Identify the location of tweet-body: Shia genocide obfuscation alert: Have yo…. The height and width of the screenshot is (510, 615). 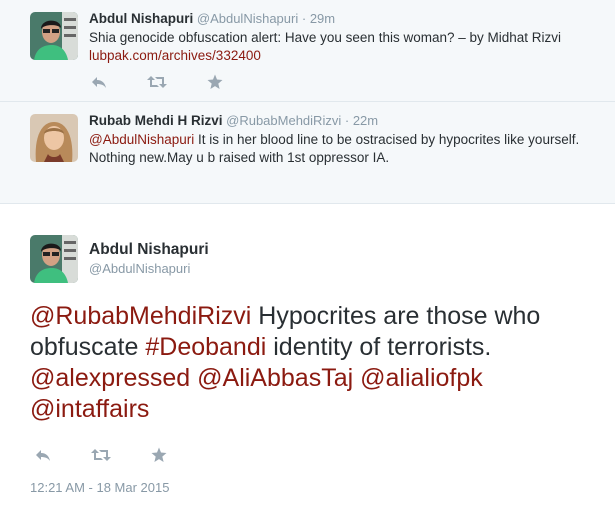
(325, 37).